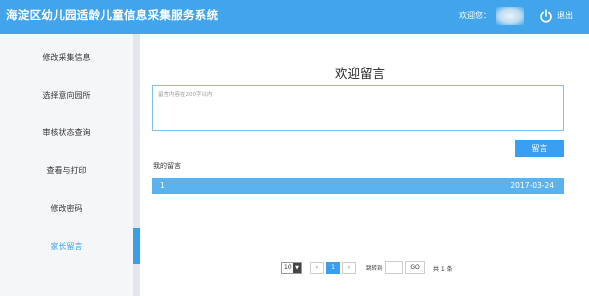 The height and width of the screenshot is (296, 589). I want to click on sidebar-item-parent-message: 家长留言, so click(66, 247).